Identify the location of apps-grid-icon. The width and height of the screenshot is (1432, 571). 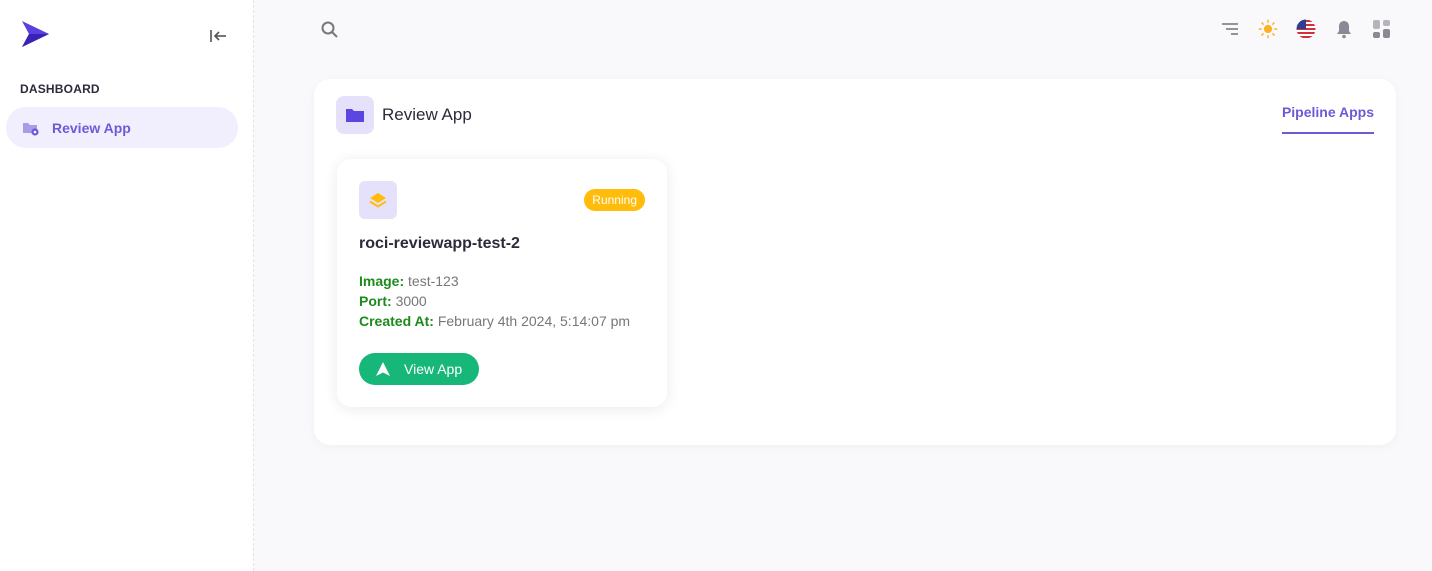
(1381, 29).